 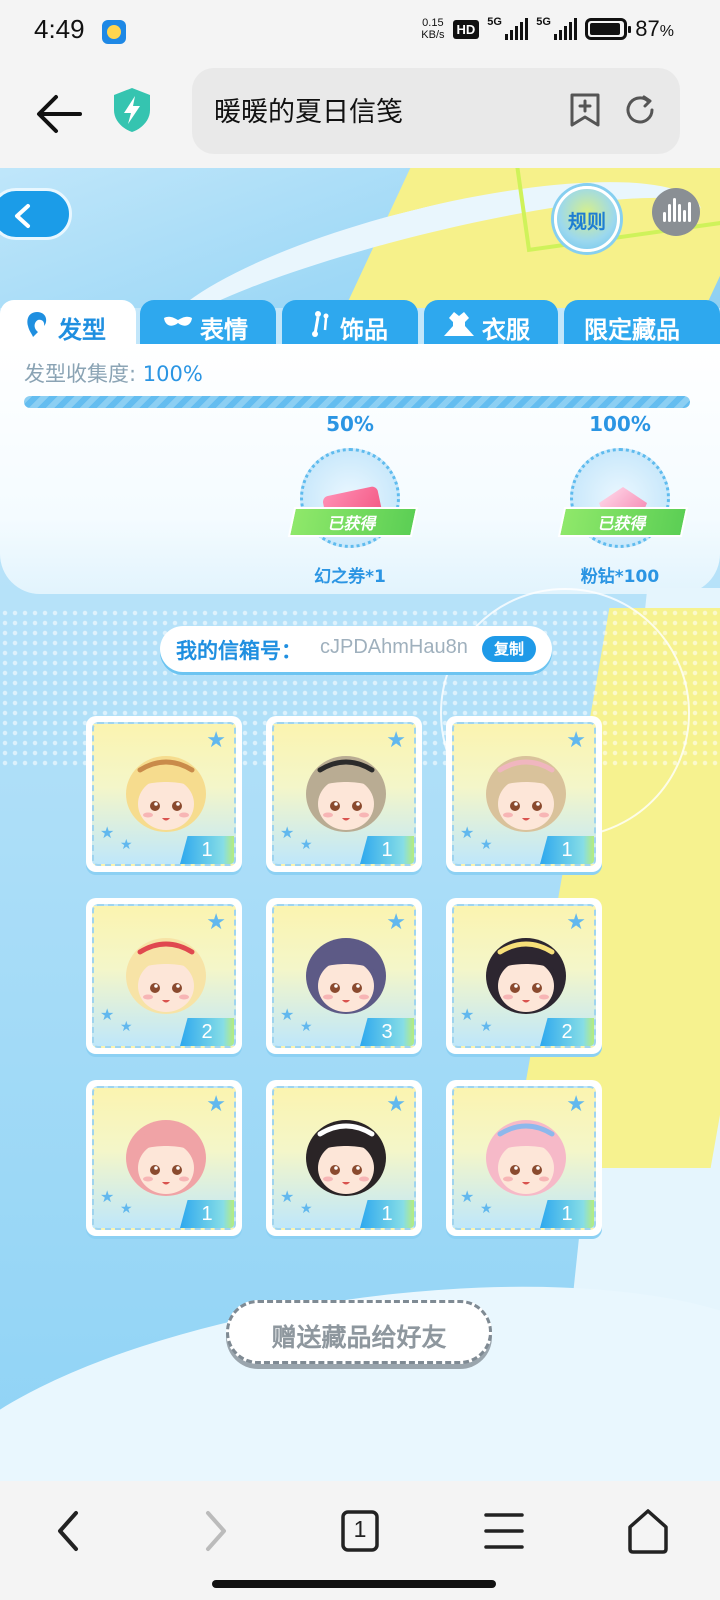 I want to click on browser-toolbar: 暖暖的夏日信笺, so click(x=360, y=116).